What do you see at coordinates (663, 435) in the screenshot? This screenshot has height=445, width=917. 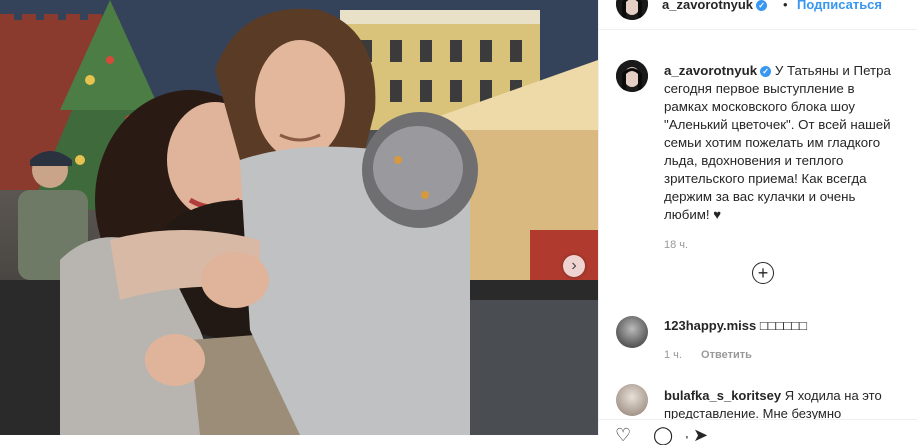 I see `comment-icon: ◯` at bounding box center [663, 435].